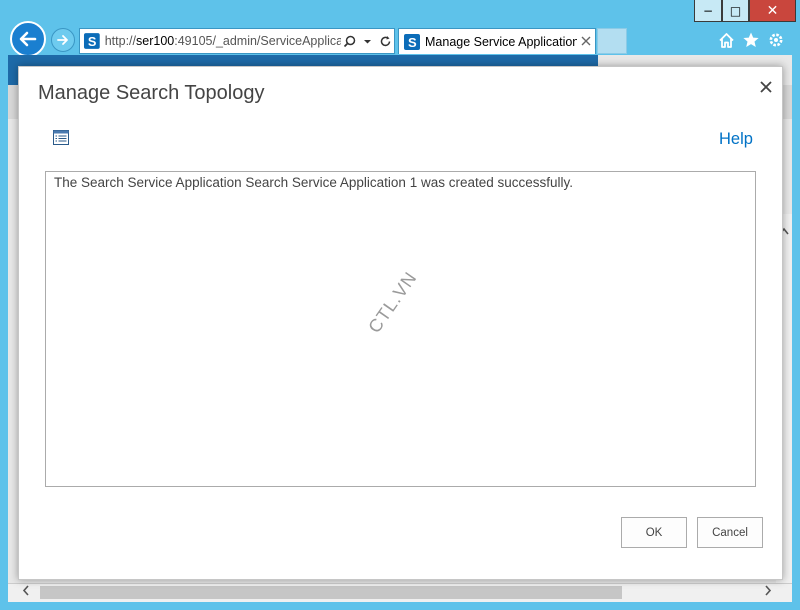 Image resolution: width=800 pixels, height=610 pixels. What do you see at coordinates (26, 592) in the screenshot?
I see `scroll-left-arrow-icon` at bounding box center [26, 592].